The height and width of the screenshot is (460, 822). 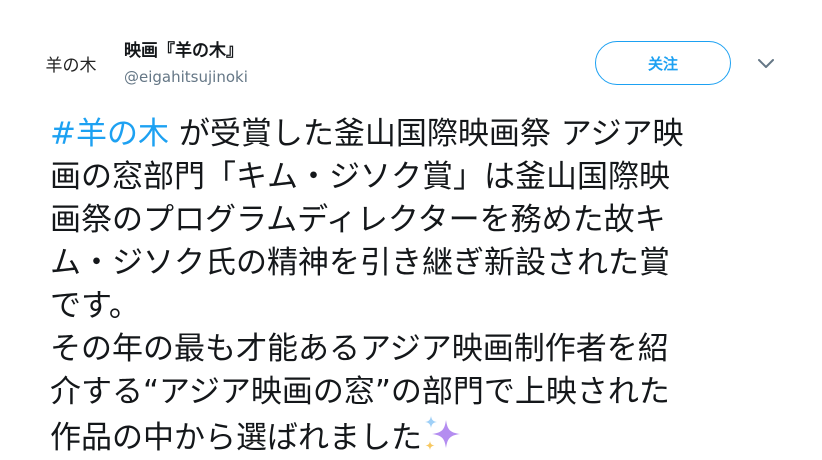 I want to click on display-name: 映画『羊の木』, so click(x=183, y=48).